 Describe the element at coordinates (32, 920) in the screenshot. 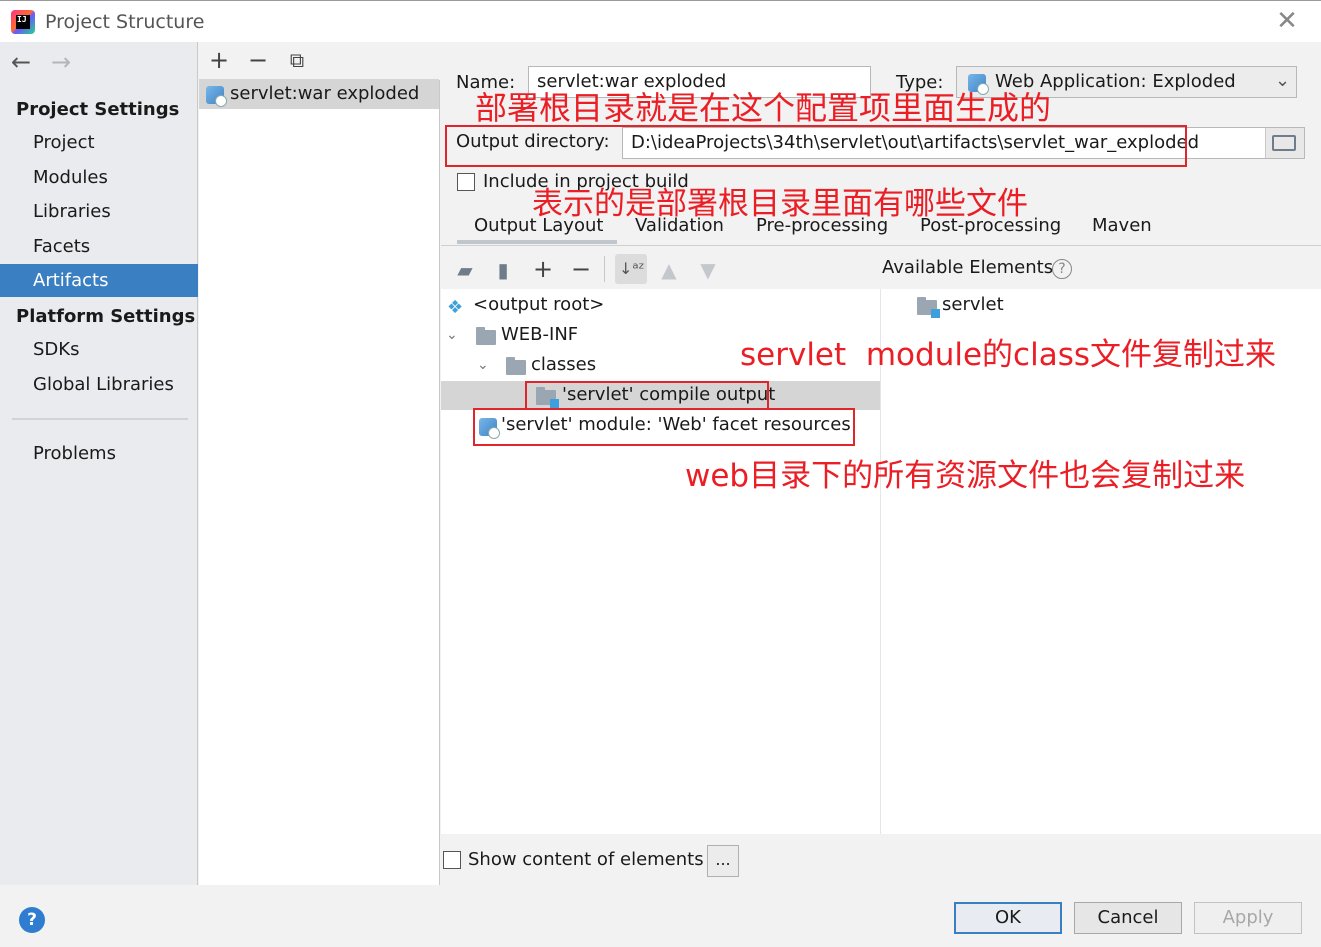

I see `help-icon: ?` at that location.